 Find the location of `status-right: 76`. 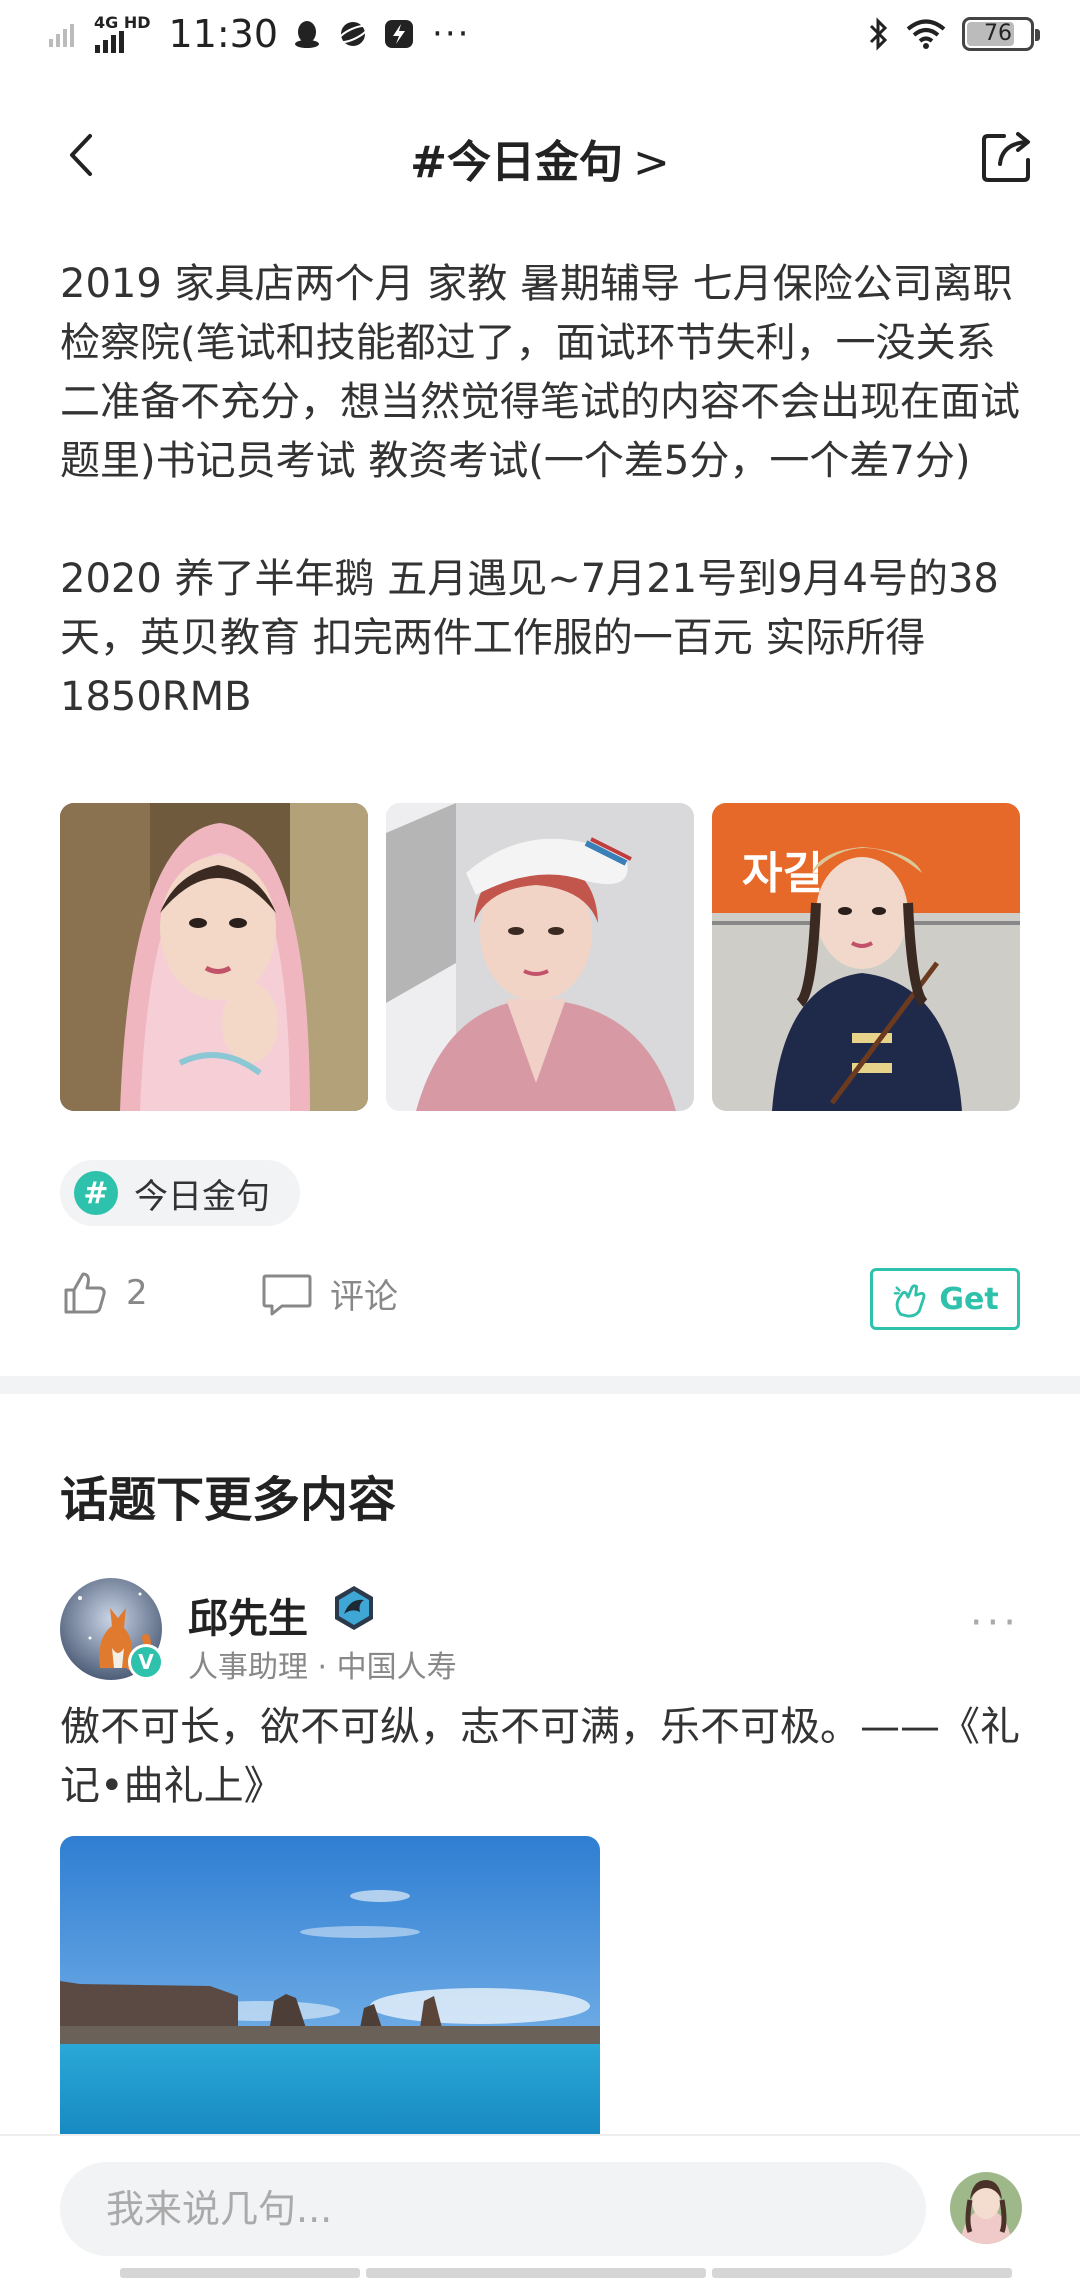

status-right: 76 is located at coordinates (953, 34).